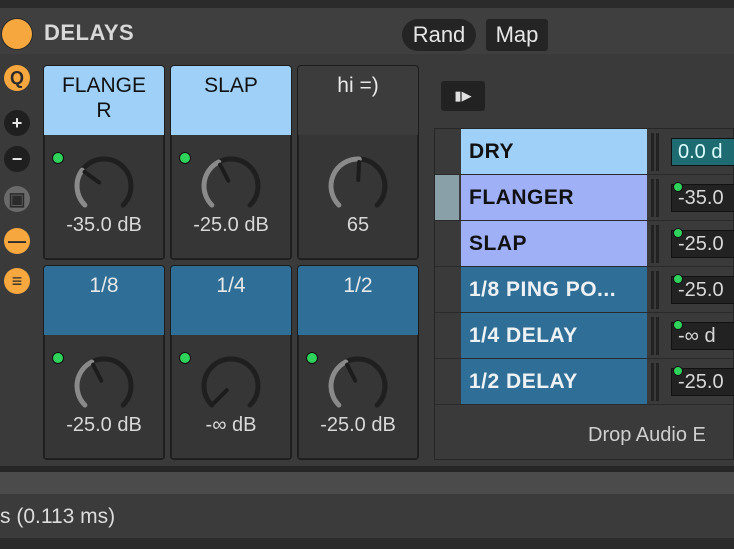 Image resolution: width=734 pixels, height=549 pixels. Describe the element at coordinates (554, 381) in the screenshot. I see `chain-name: 1/2 DELAY` at that location.